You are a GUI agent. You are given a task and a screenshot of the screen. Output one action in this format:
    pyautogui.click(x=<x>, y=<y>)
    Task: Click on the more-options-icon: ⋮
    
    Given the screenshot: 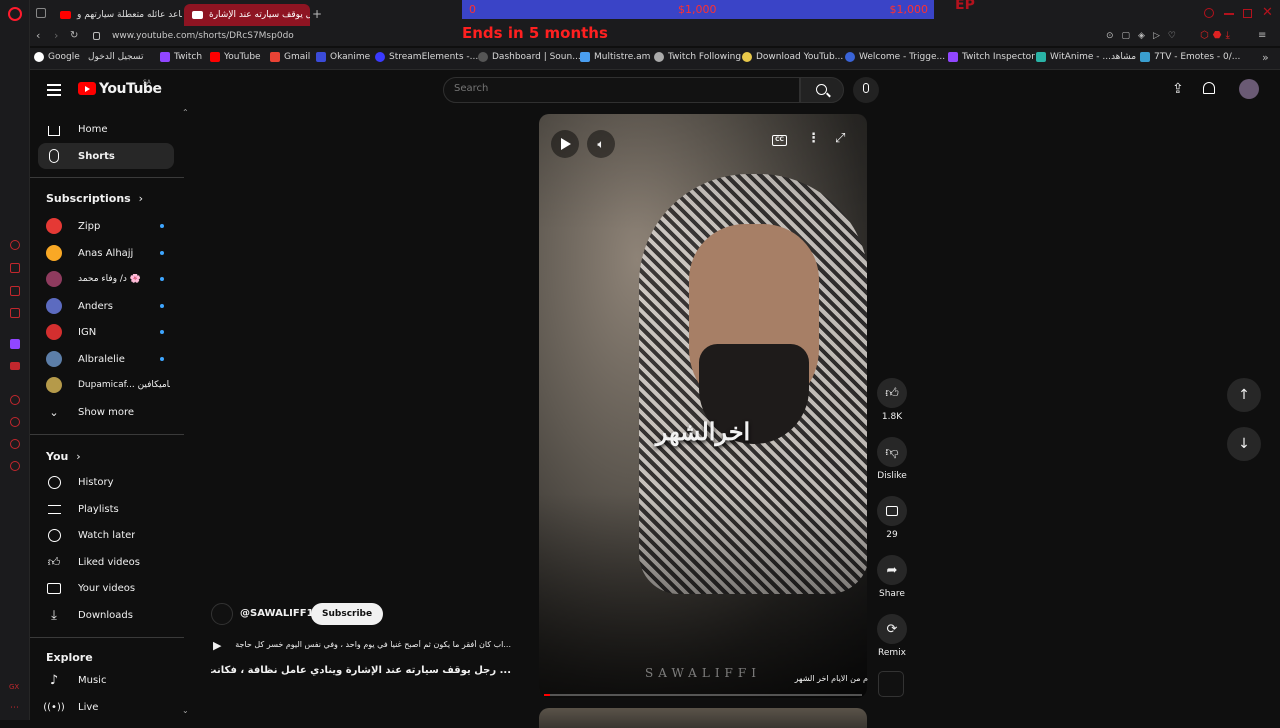 What is the action you would take?
    pyautogui.click(x=813, y=138)
    